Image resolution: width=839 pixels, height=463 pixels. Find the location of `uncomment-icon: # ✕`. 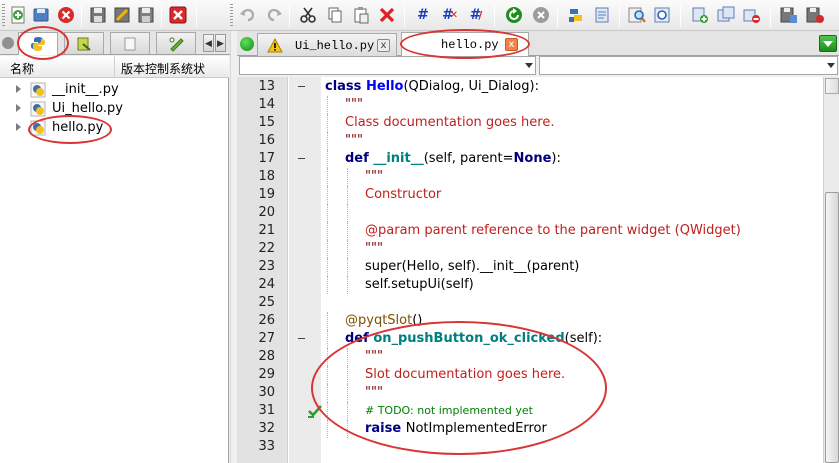

uncomment-icon: # ✕ is located at coordinates (450, 15).